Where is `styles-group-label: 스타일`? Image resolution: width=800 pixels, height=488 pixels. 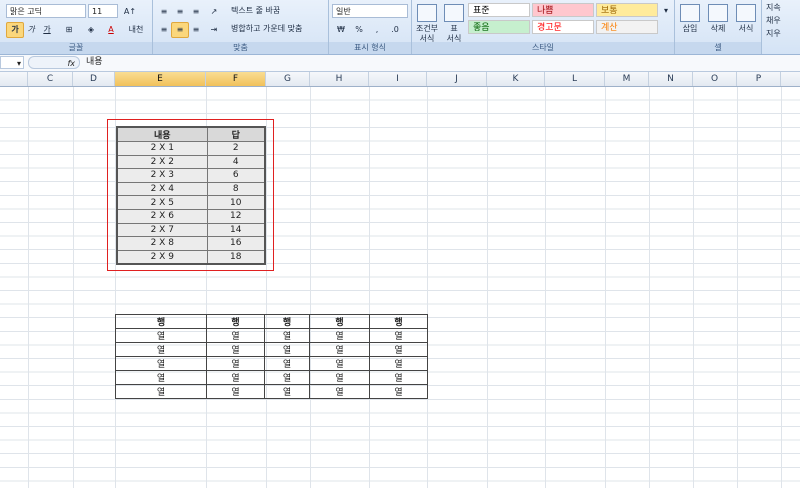
styles-group-label: 스타일 is located at coordinates (543, 48).